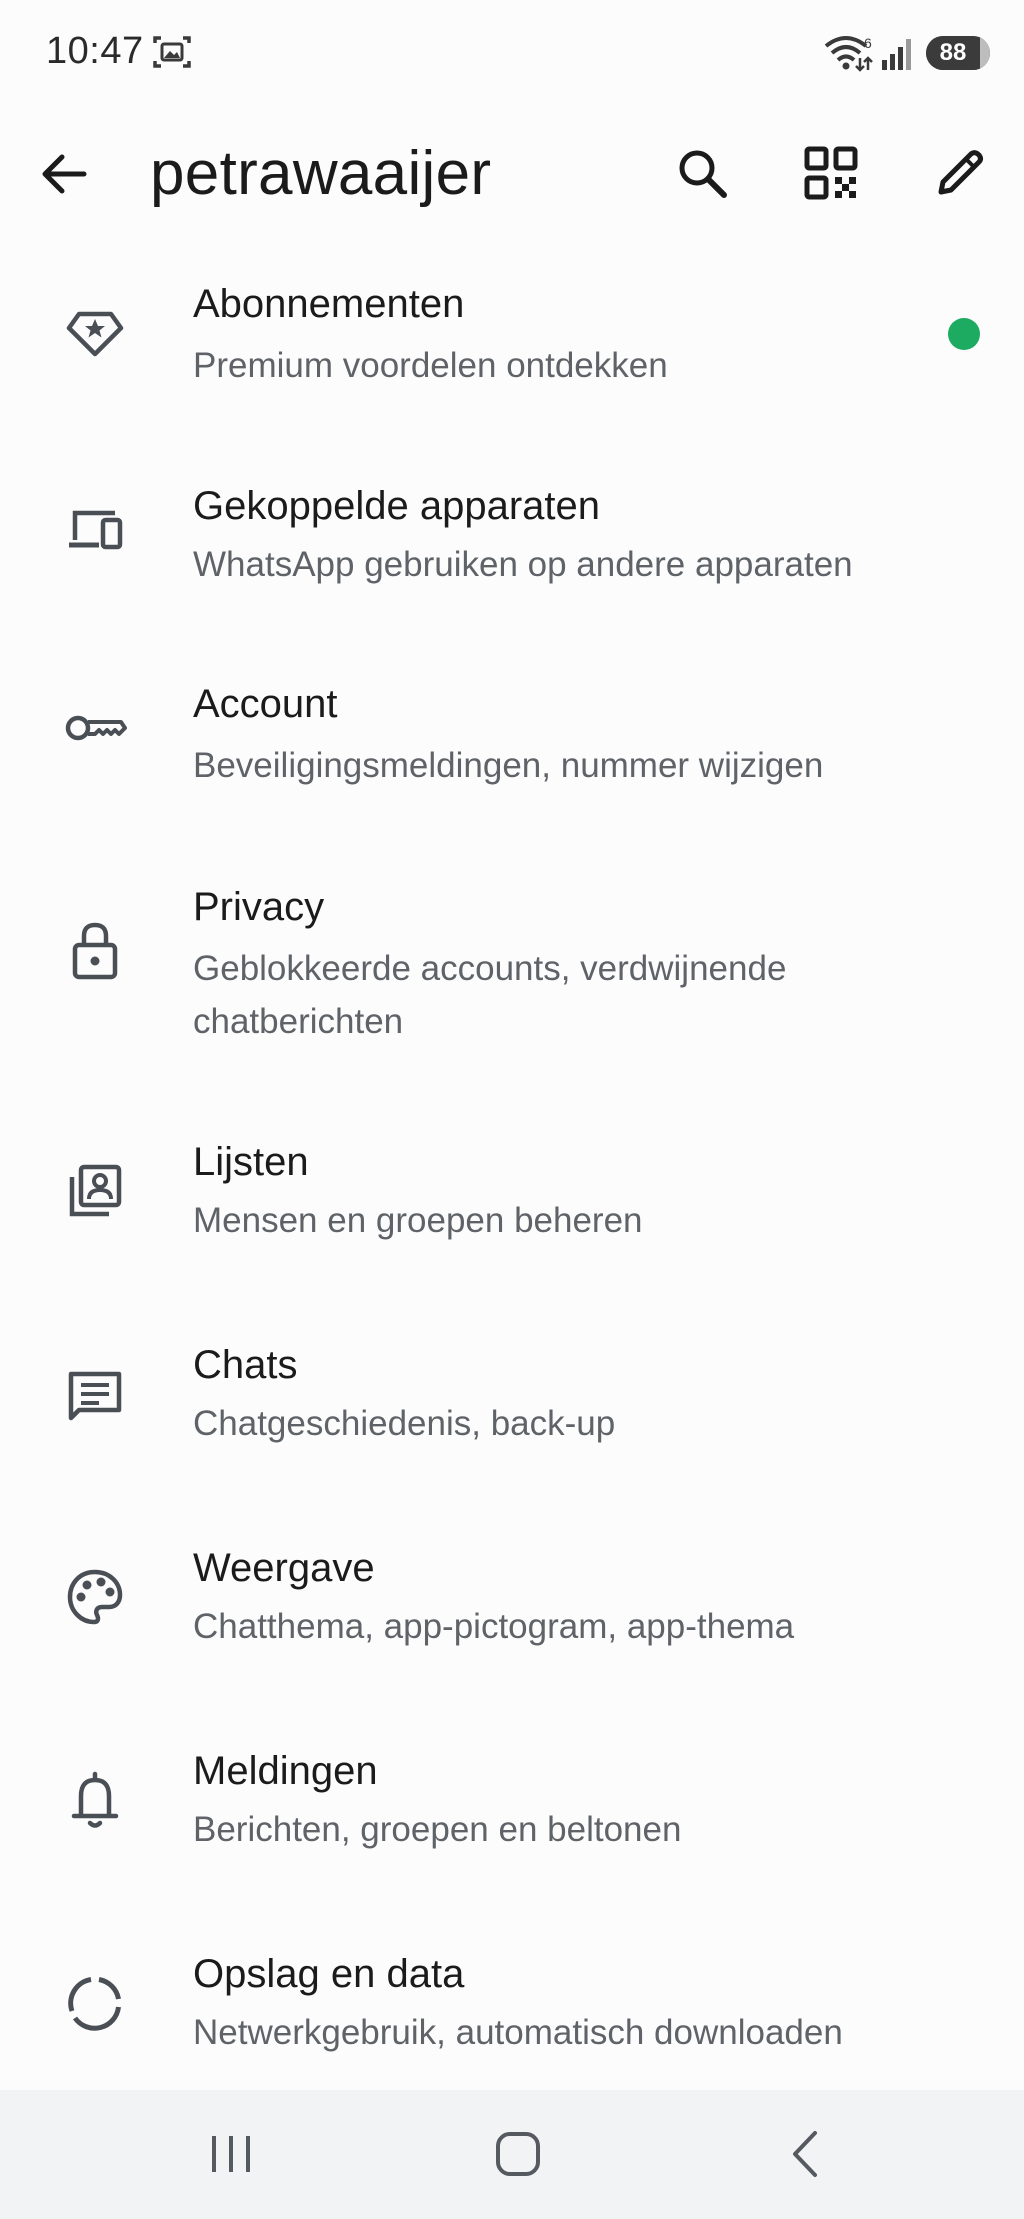 This screenshot has width=1024, height=2219. Describe the element at coordinates (868, 43) in the screenshot. I see `wifi-badge: 6` at that location.